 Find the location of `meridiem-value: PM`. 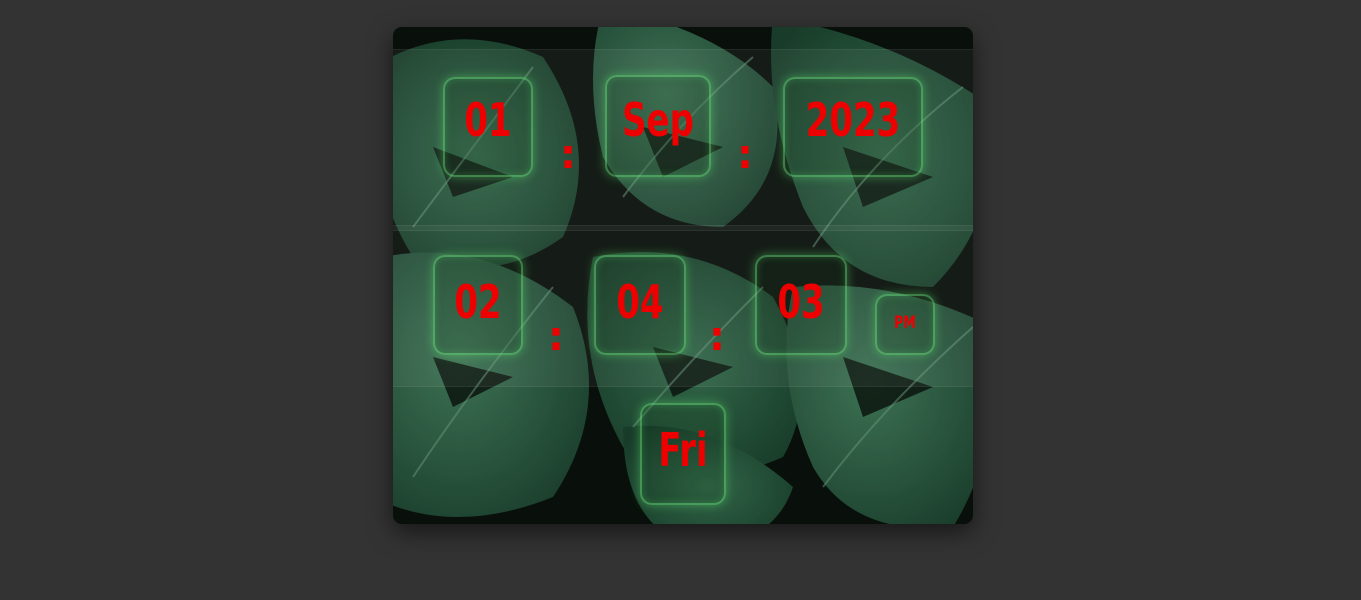

meridiem-value: PM is located at coordinates (905, 323).